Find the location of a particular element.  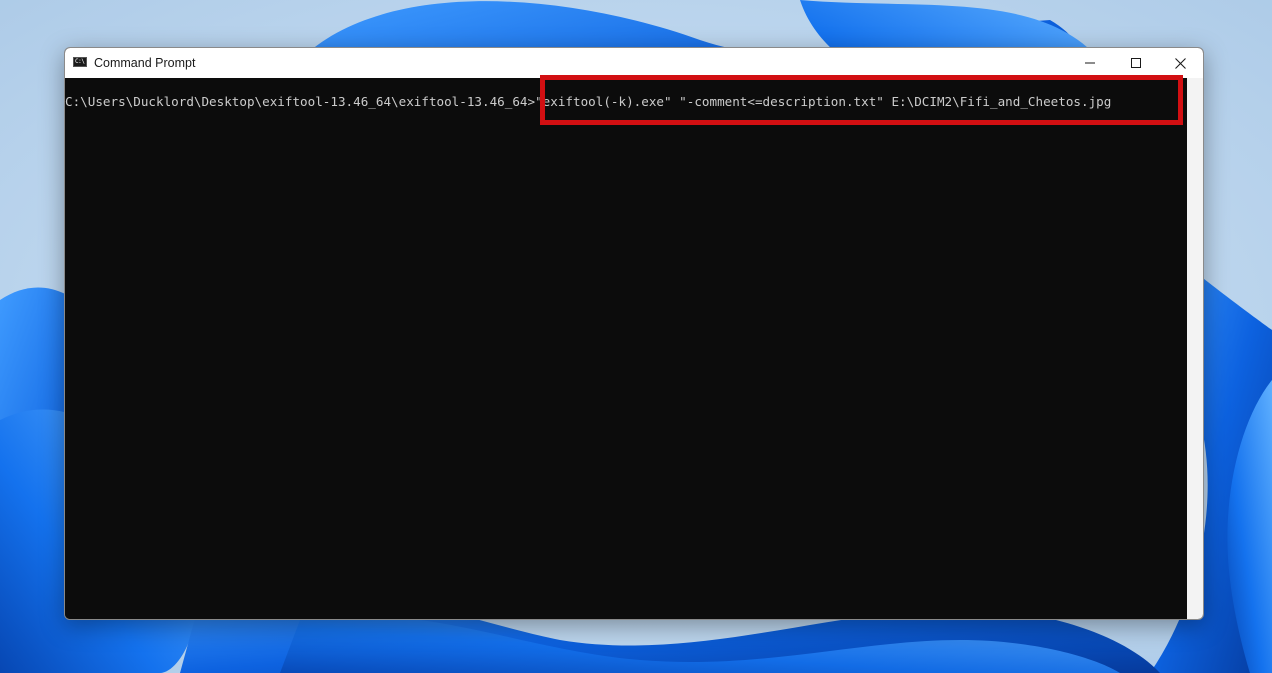

window-title: Command Prompt is located at coordinates (145, 63).